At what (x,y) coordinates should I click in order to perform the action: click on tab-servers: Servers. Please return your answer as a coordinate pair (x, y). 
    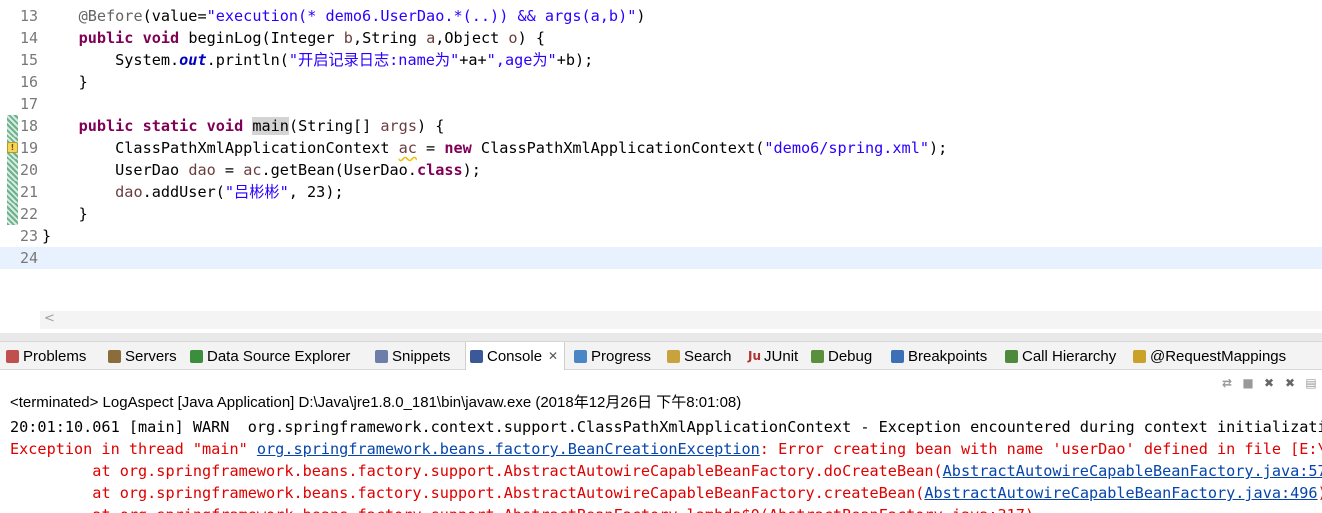
    Looking at the image, I should click on (142, 356).